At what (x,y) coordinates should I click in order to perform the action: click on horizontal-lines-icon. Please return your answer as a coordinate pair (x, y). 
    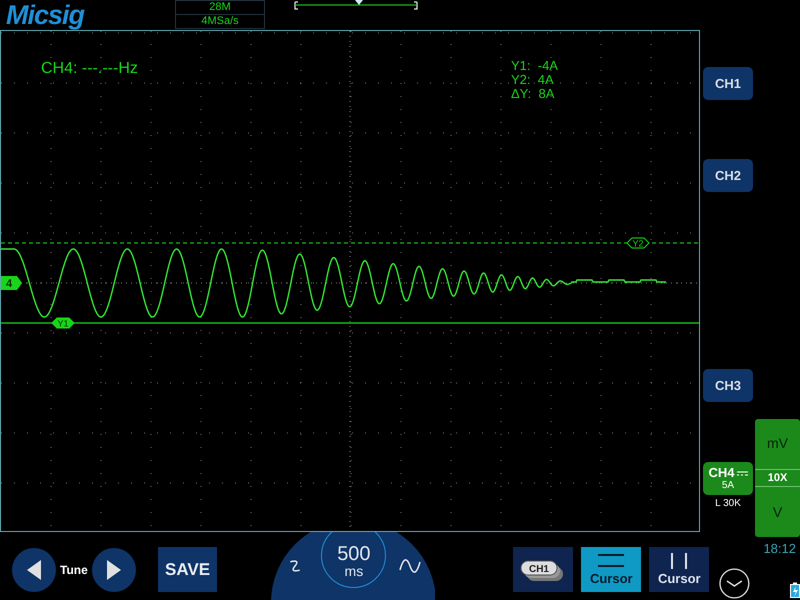
    Looking at the image, I should click on (611, 560).